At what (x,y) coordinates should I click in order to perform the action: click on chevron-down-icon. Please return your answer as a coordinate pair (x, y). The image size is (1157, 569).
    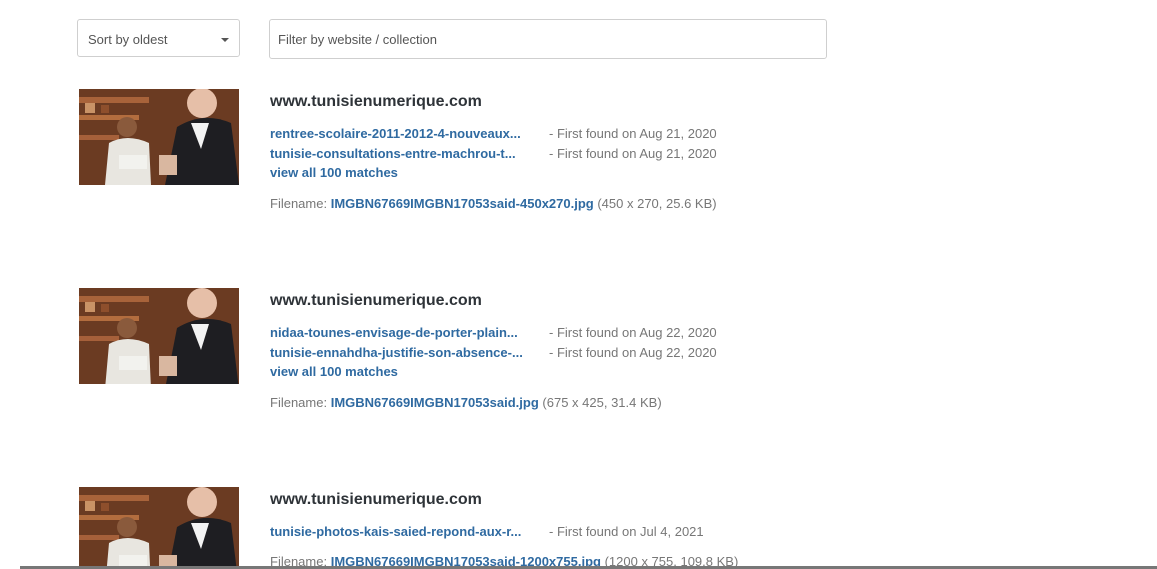
    Looking at the image, I should click on (225, 40).